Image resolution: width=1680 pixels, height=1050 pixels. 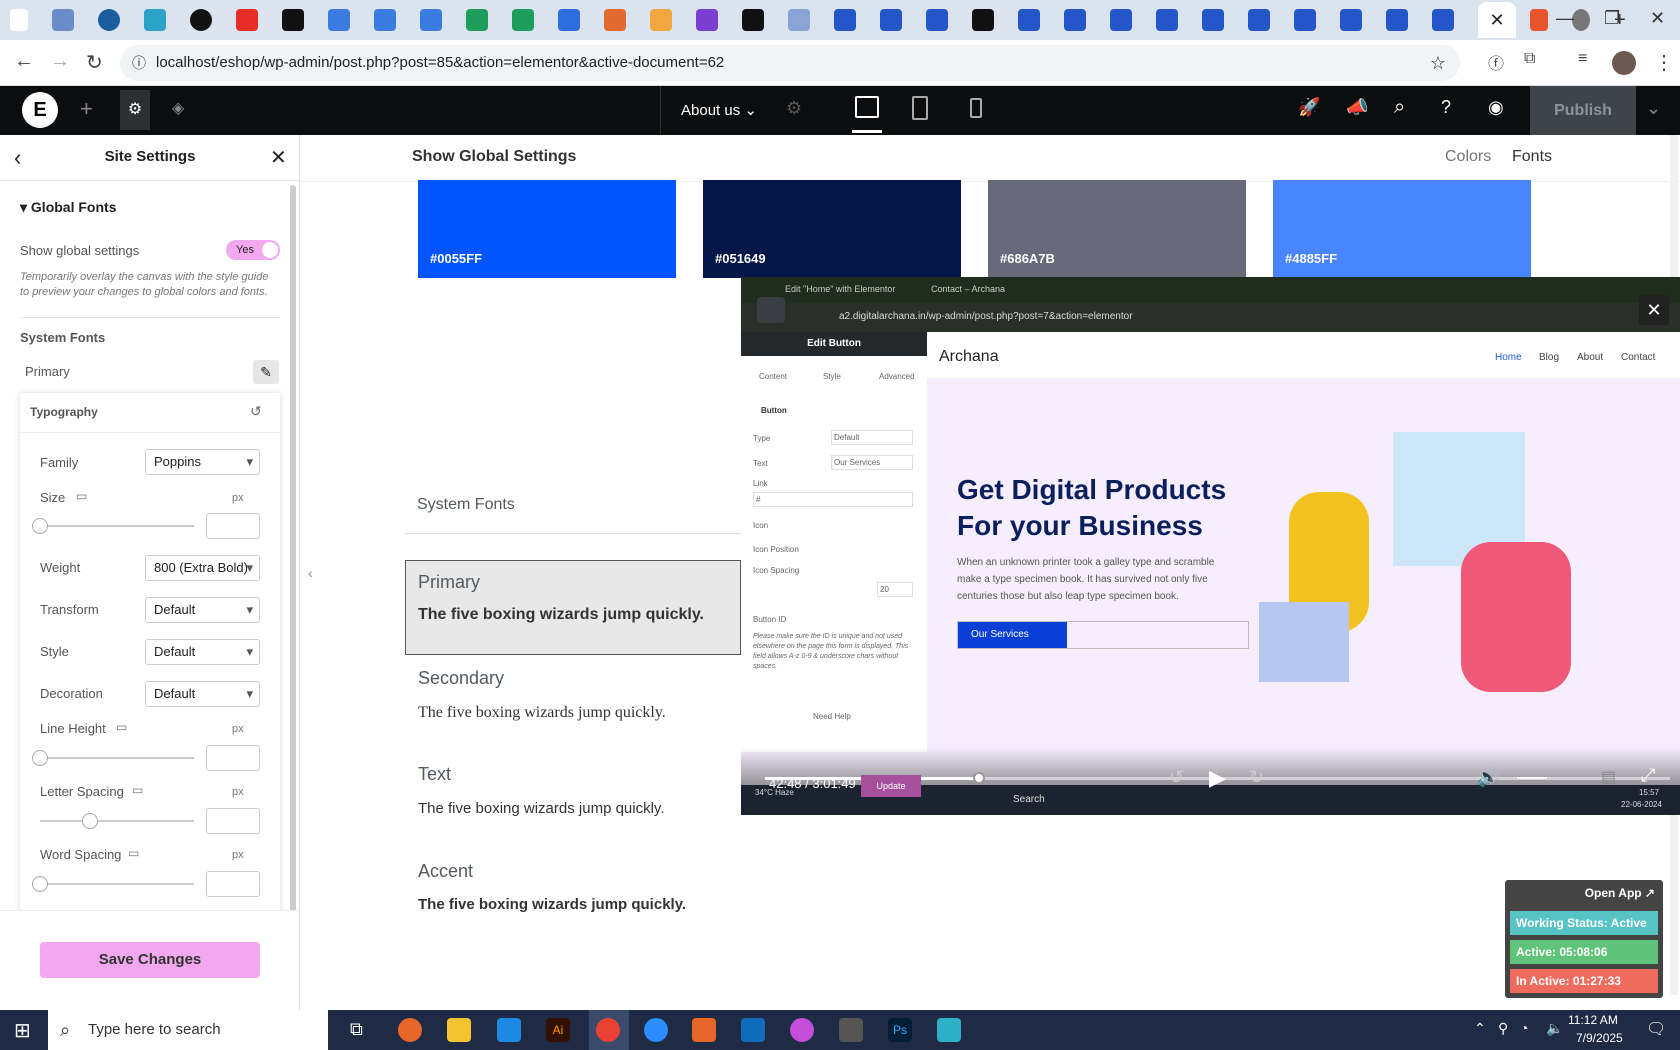 What do you see at coordinates (978, 778) in the screenshot?
I see `video-progress-handle` at bounding box center [978, 778].